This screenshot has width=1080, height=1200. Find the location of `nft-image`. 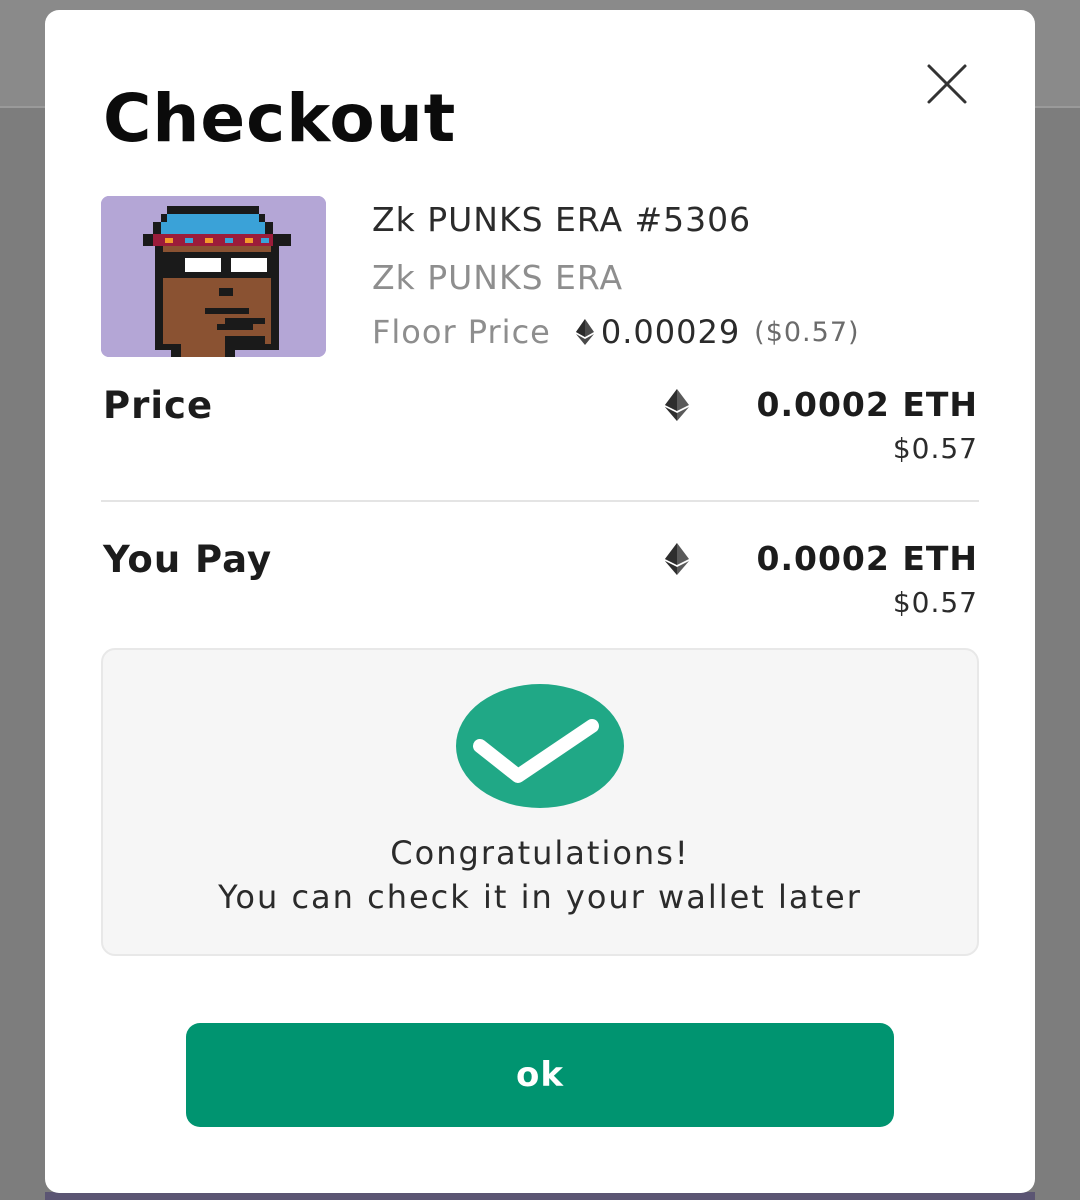

nft-image is located at coordinates (213, 276).